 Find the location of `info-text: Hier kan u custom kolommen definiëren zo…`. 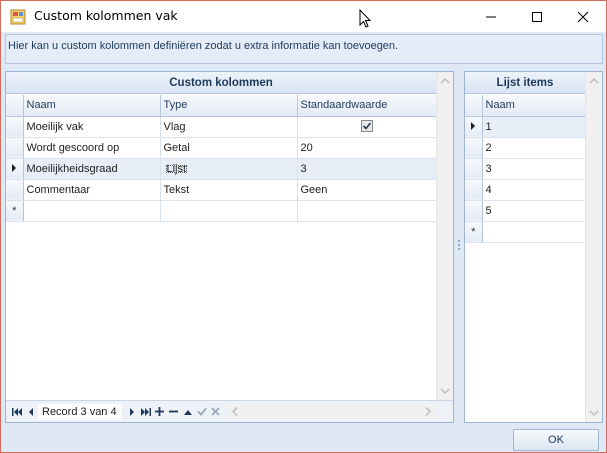

info-text: Hier kan u custom kolommen definiëren zo… is located at coordinates (203, 46).